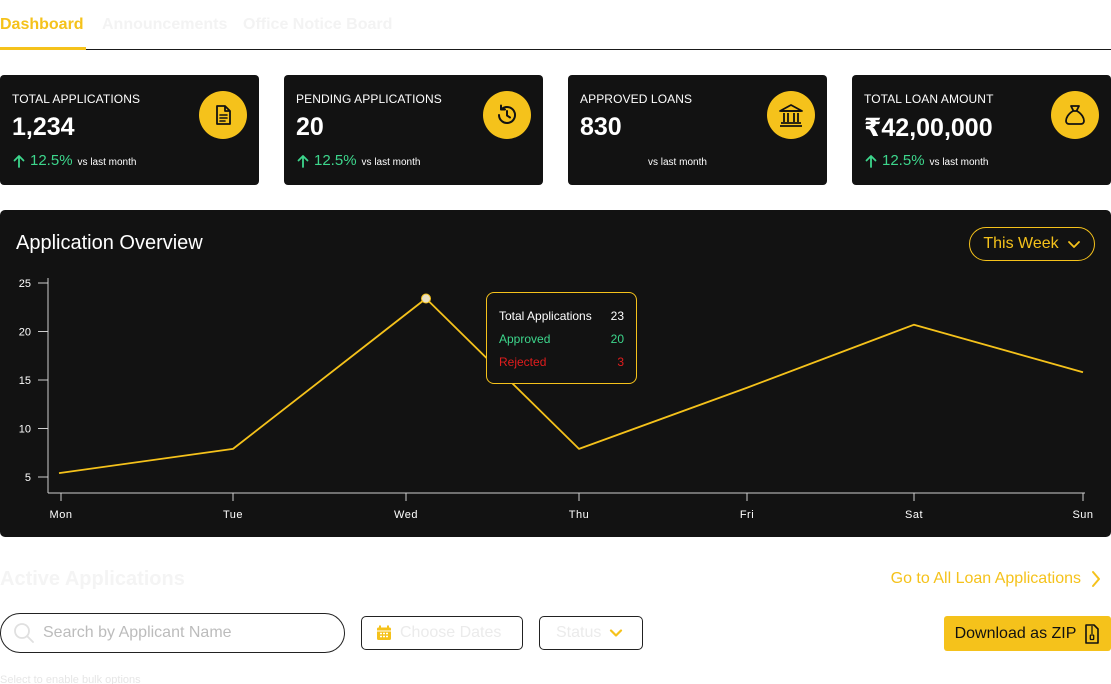  I want to click on tooltip-total-label: Total Applications, so click(545, 316).